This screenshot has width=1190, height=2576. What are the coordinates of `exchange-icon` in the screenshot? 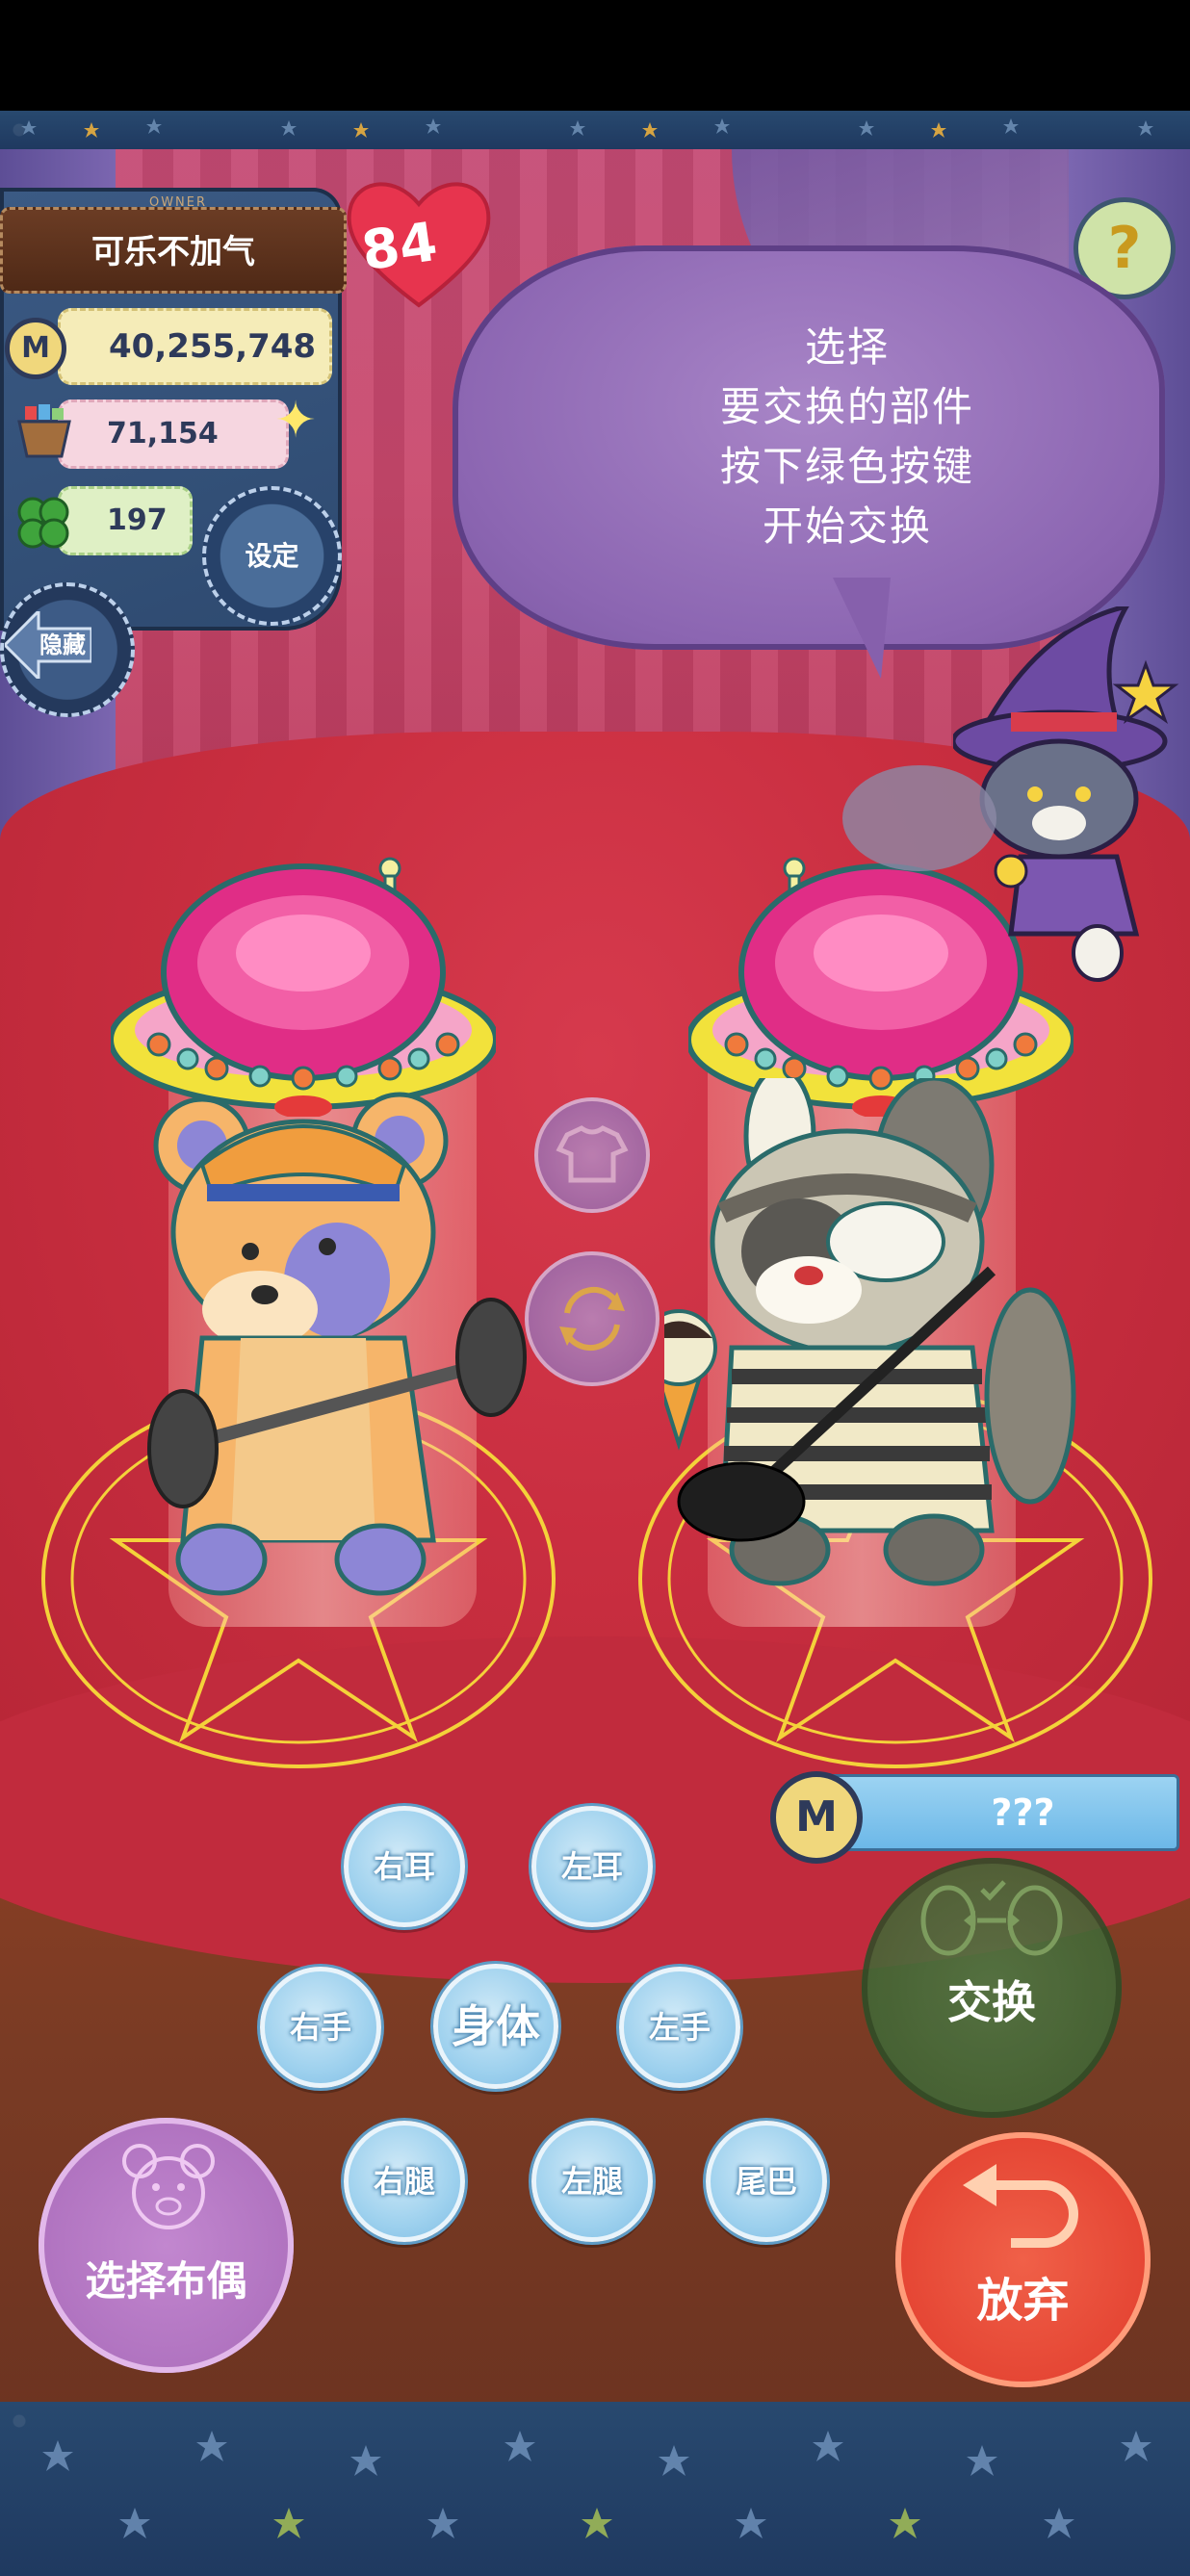 It's located at (992, 1918).